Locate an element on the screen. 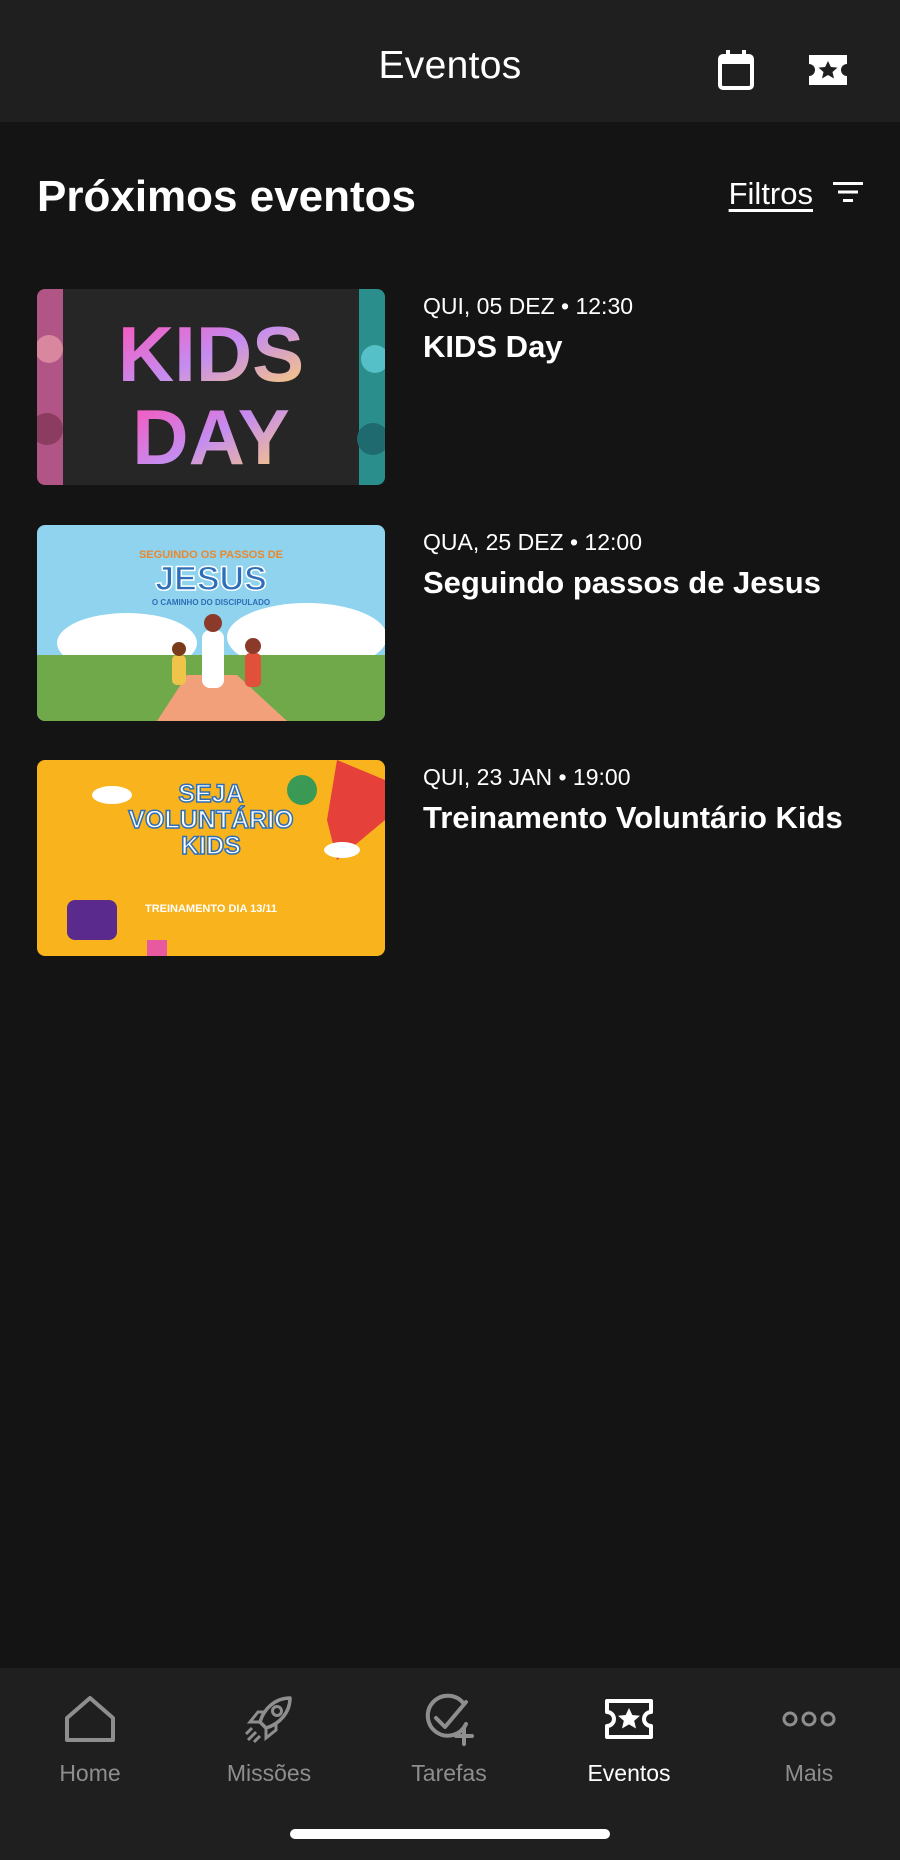 The width and height of the screenshot is (900, 1860). event-thumbnail: KIDS DAY is located at coordinates (211, 387).